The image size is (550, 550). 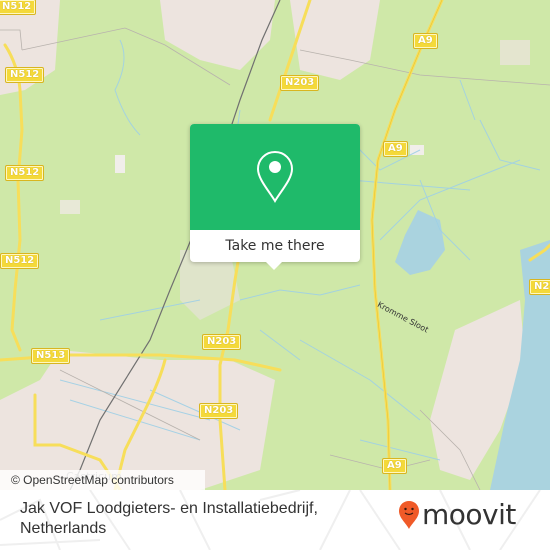 I want to click on moovit-wordmark: moovit, so click(x=469, y=514).